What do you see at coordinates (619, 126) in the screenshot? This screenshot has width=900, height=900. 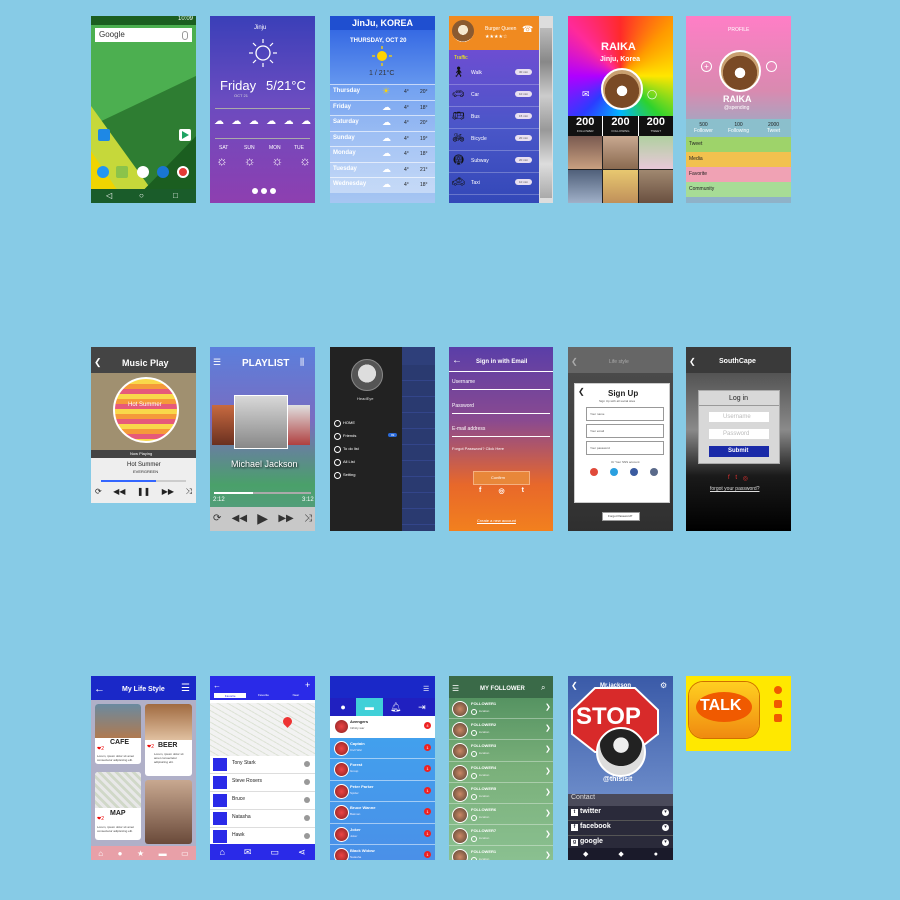 I see `stat-following: 200 FOLLOWING` at bounding box center [619, 126].